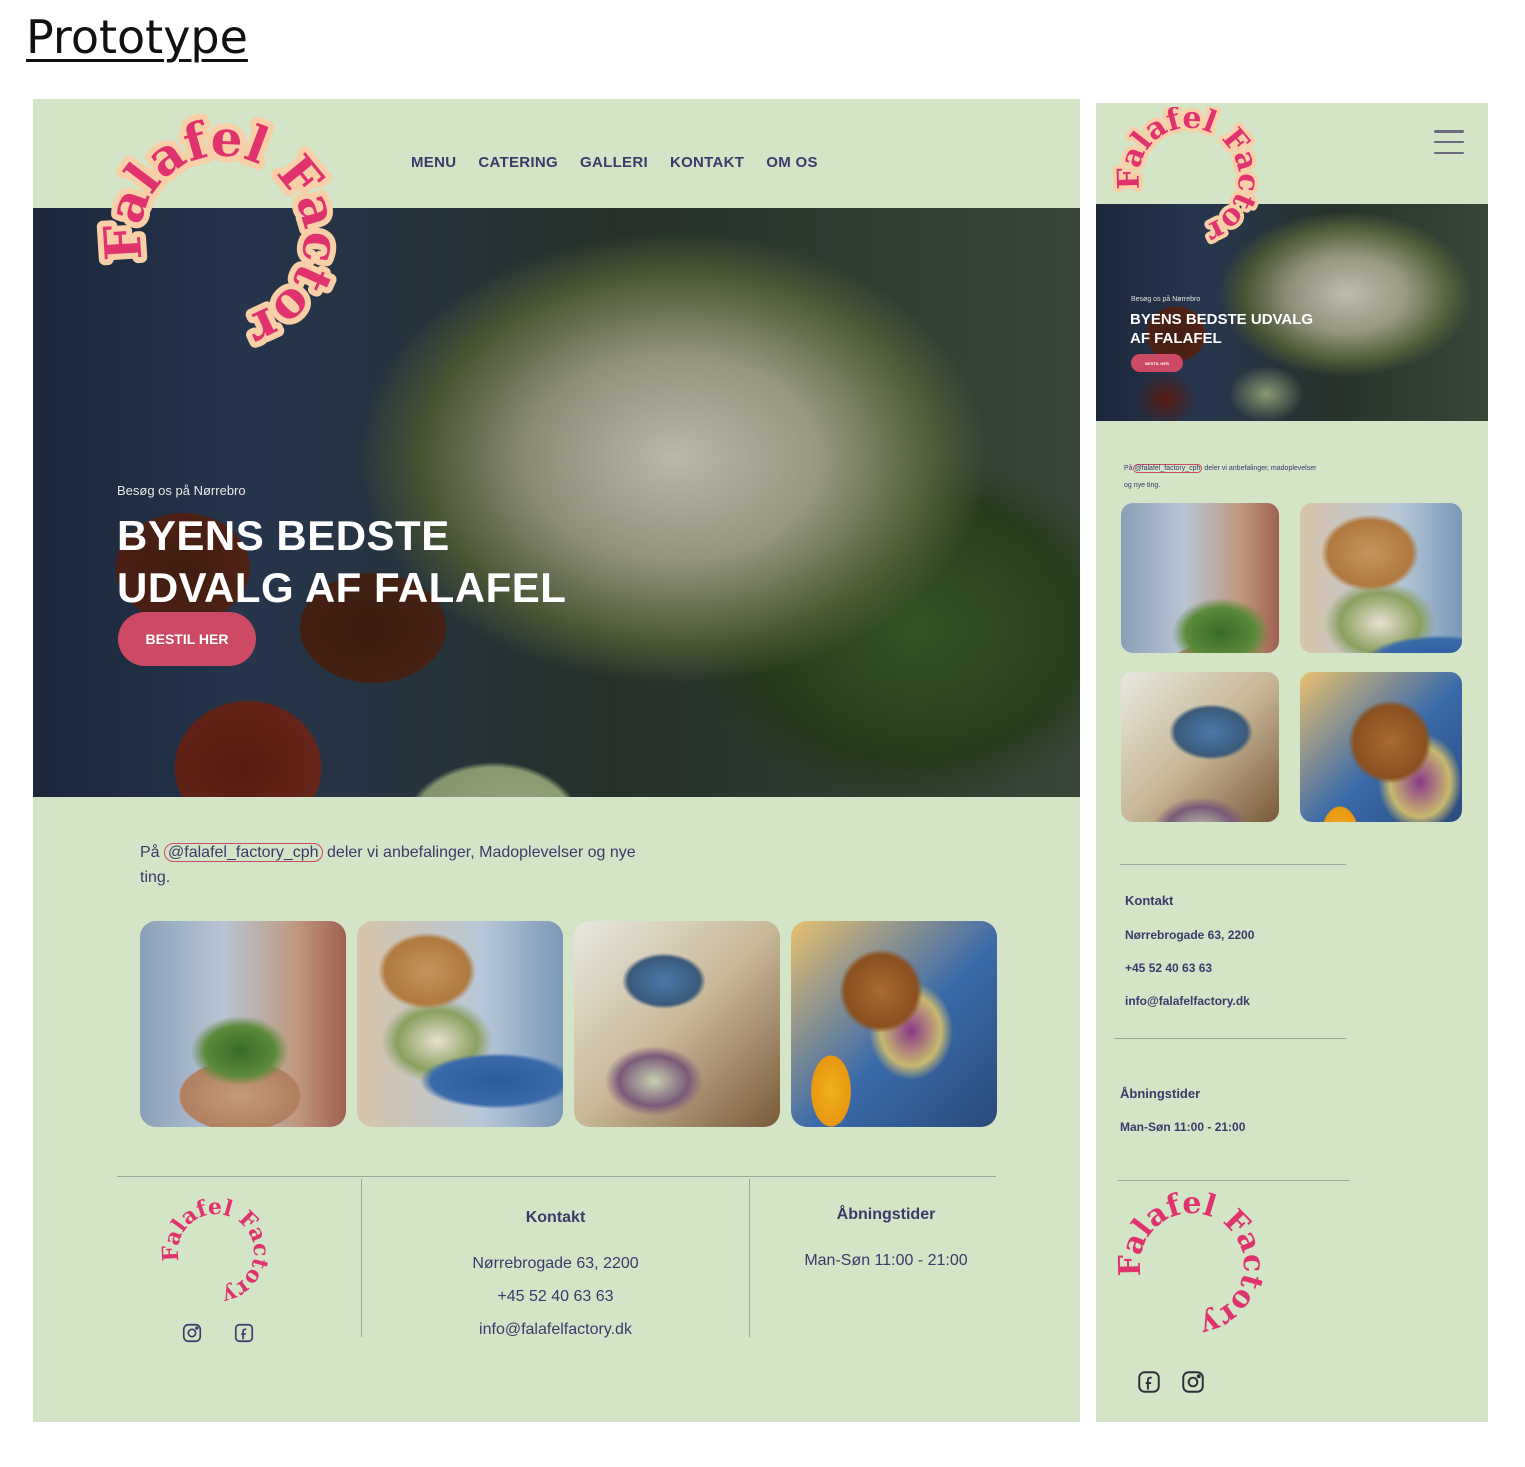  Describe the element at coordinates (518, 162) in the screenshot. I see `nav-catering: CATERING` at that location.